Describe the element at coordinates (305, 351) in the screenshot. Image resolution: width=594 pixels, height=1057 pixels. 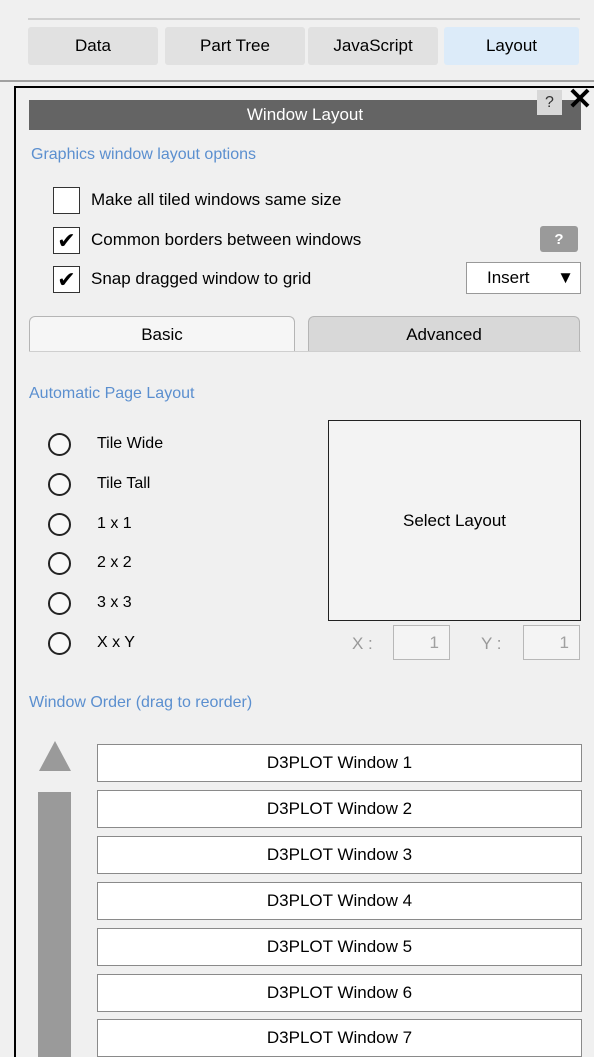
I see `inner-tab-baseline` at that location.